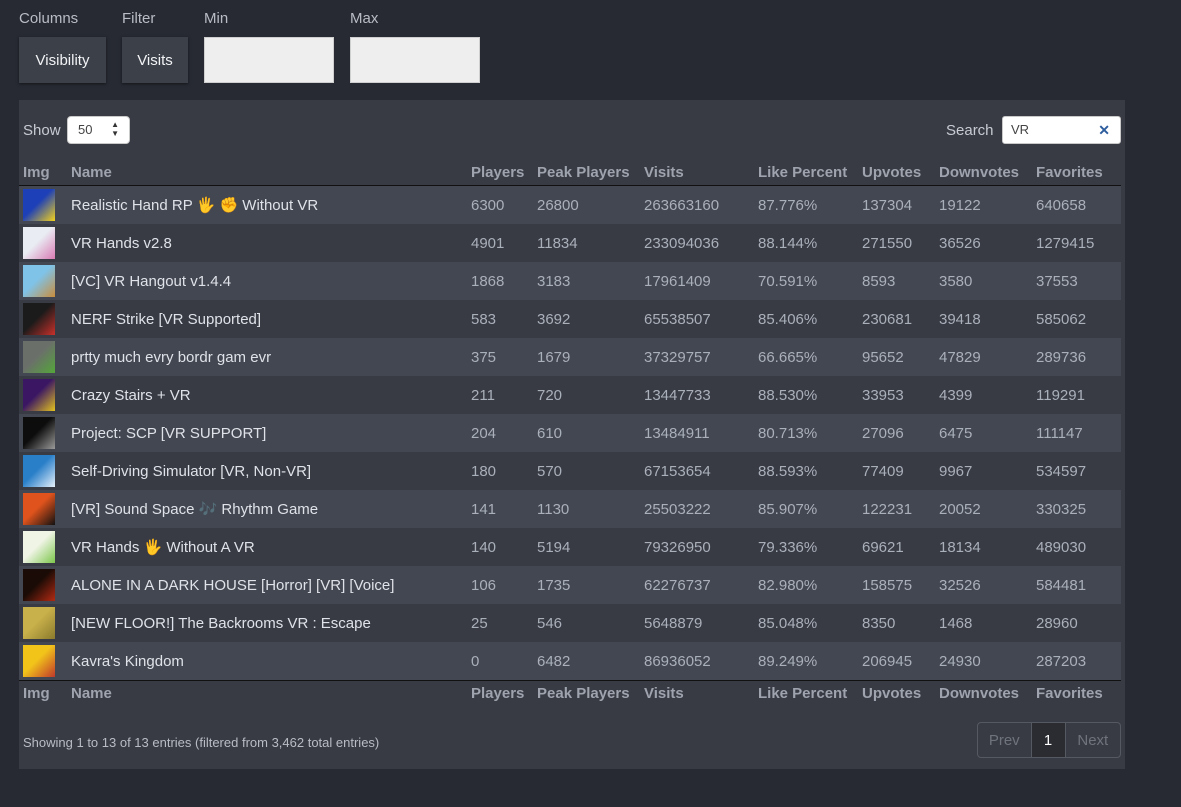 Image resolution: width=1181 pixels, height=807 pixels. What do you see at coordinates (1060, 395) in the screenshot?
I see `cell-favorites: 119291` at bounding box center [1060, 395].